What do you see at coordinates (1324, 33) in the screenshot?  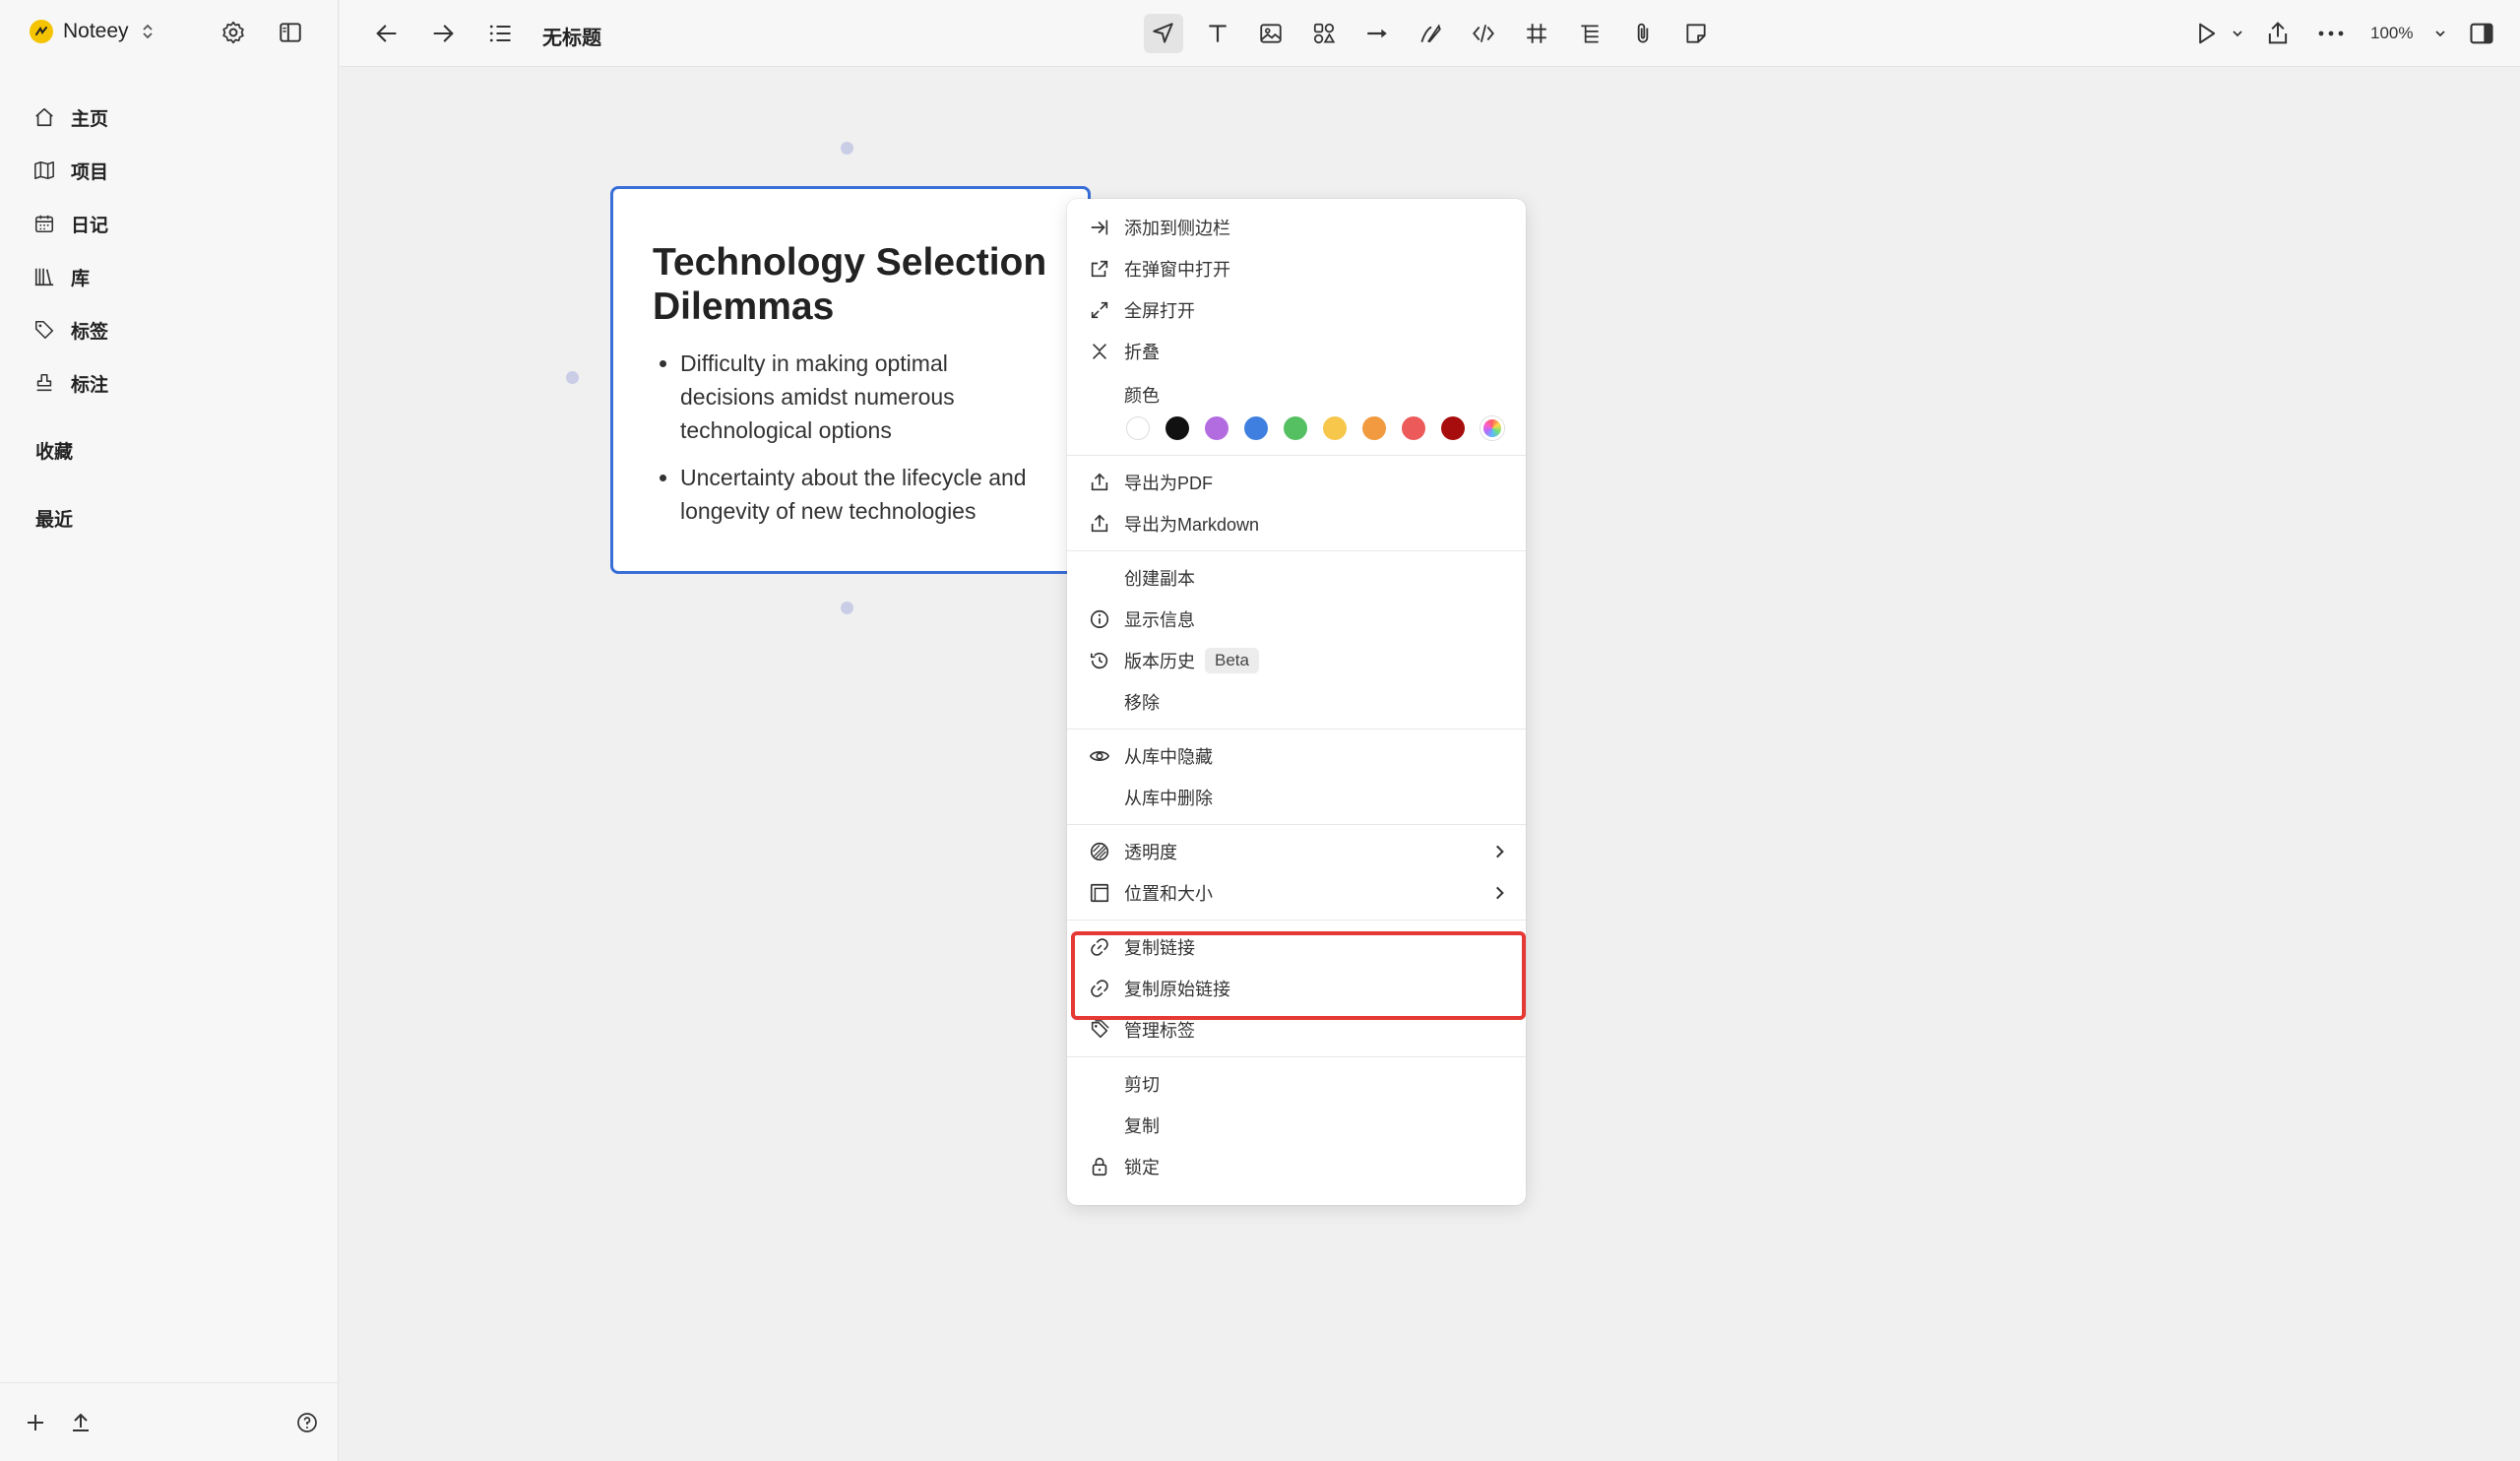 I see `shapes-tool-button` at bounding box center [1324, 33].